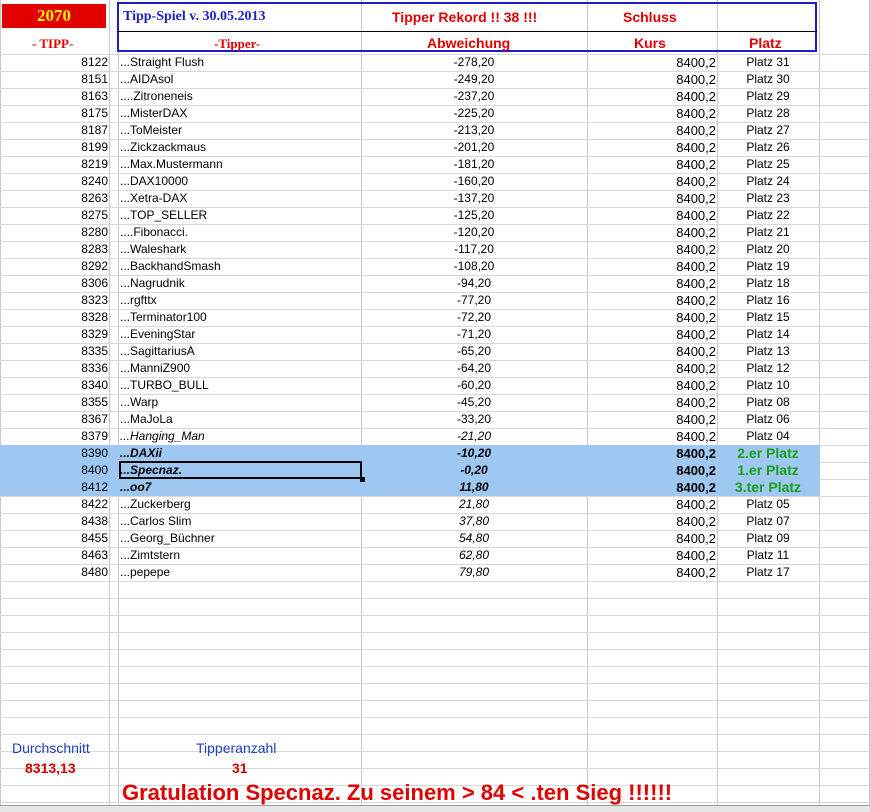  I want to click on tipp-cell: 8340, so click(54, 385).